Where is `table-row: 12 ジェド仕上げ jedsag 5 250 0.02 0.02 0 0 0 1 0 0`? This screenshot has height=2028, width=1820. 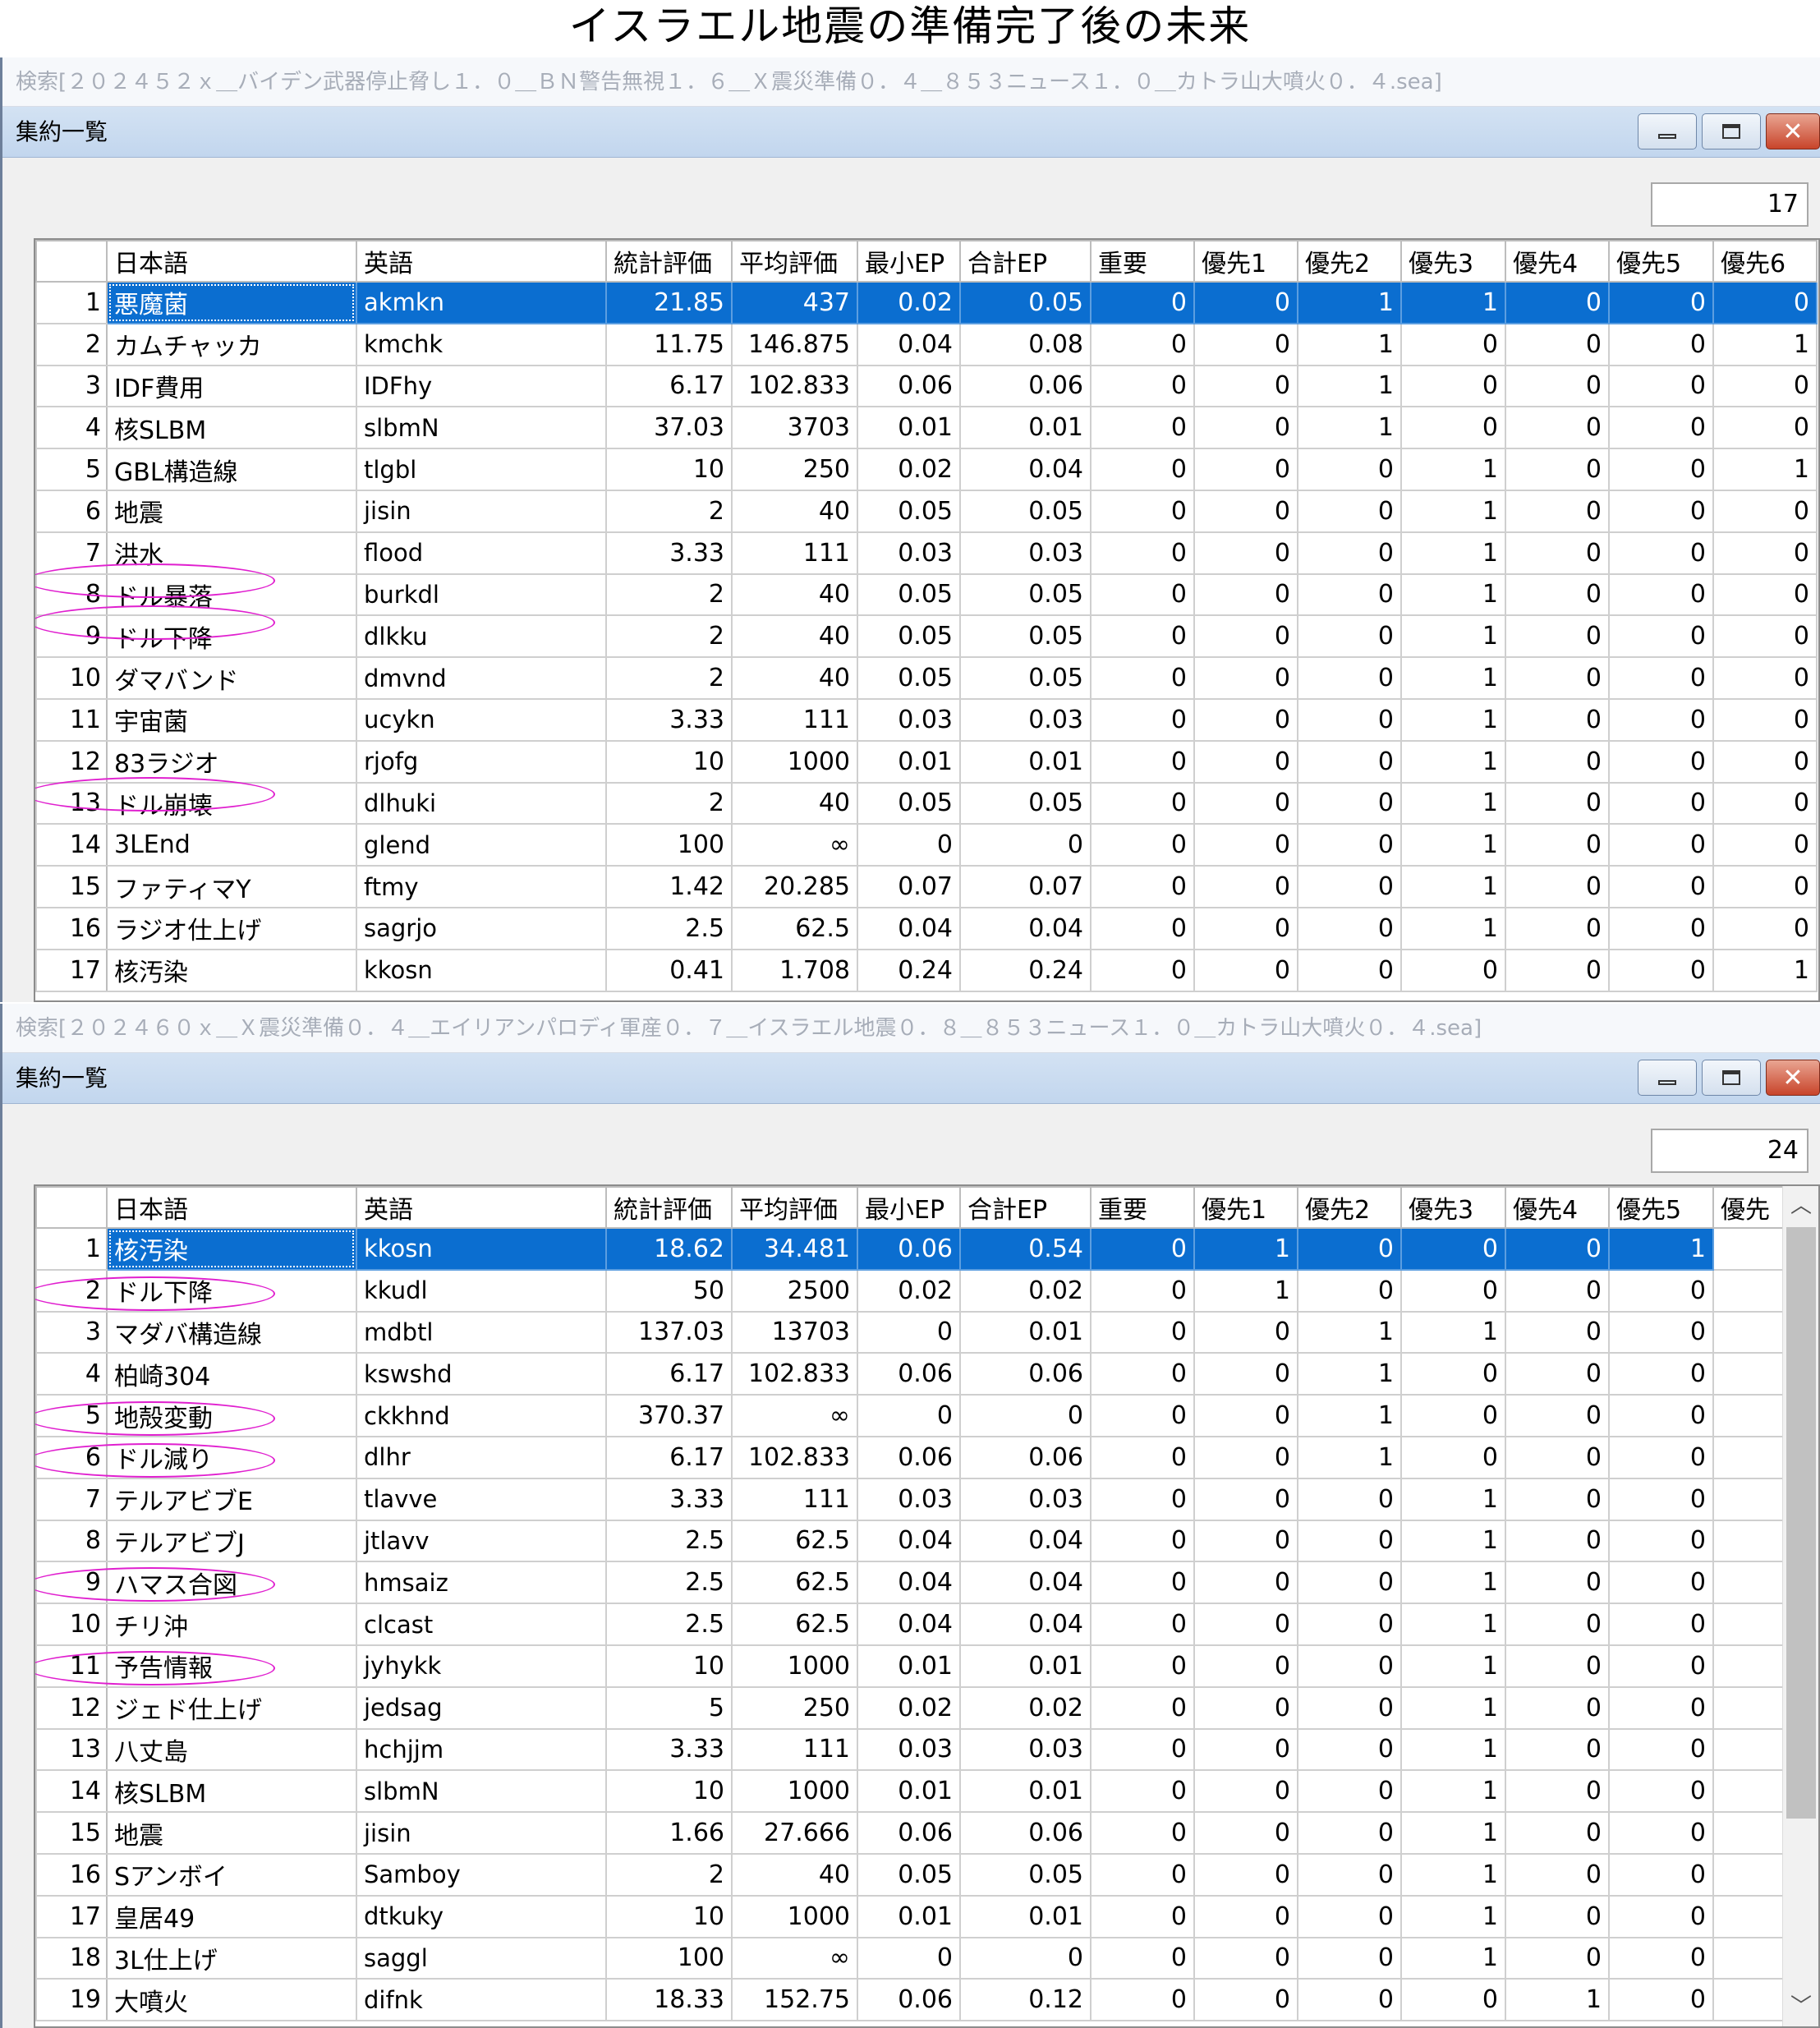 table-row: 12 ジェド仕上げ jedsag 5 250 0.02 0.02 0 0 0 1 0 0 is located at coordinates (926, 1707).